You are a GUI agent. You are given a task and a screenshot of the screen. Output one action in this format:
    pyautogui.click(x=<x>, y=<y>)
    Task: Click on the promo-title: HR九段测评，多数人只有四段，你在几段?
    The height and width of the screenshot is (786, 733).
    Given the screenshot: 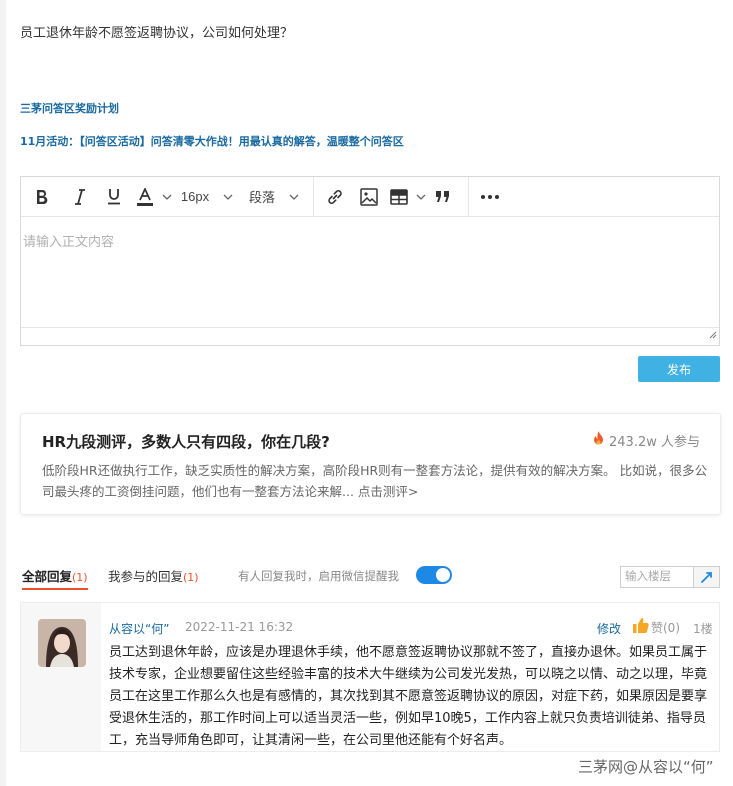 What is the action you would take?
    pyautogui.click(x=186, y=441)
    